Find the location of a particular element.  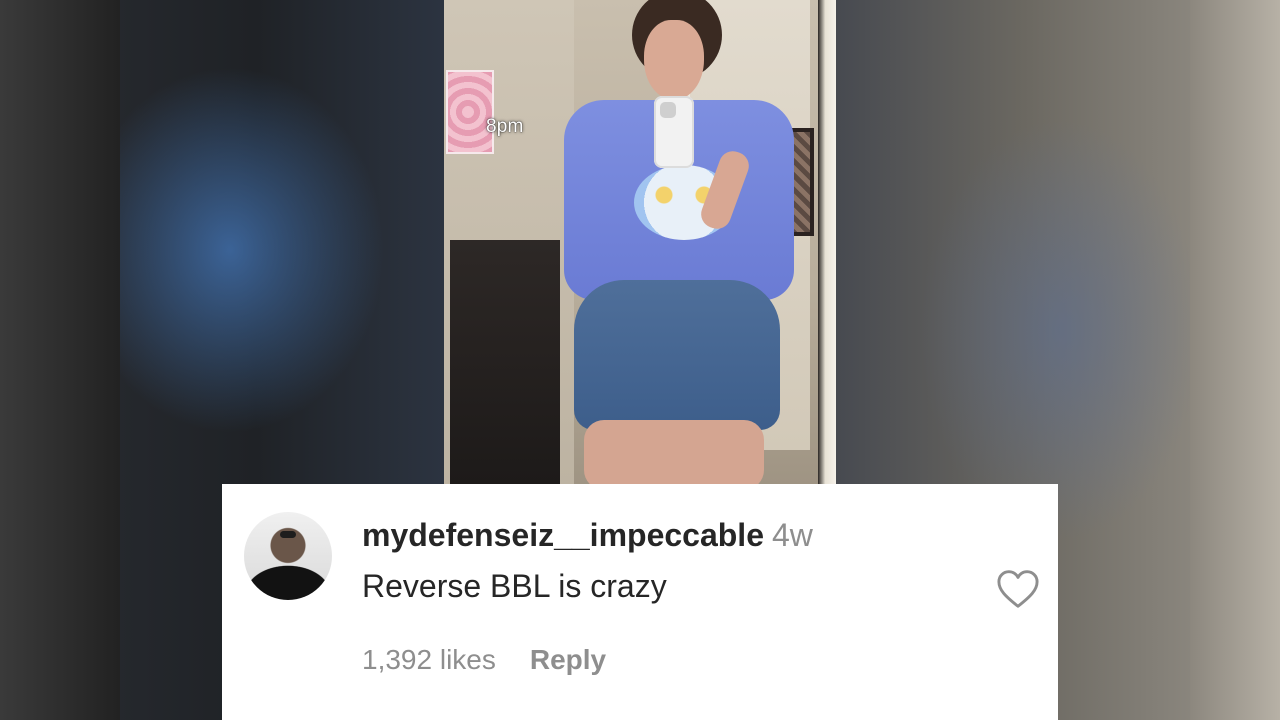

comment-text: Reverse BBL is crazy is located at coordinates (514, 586).